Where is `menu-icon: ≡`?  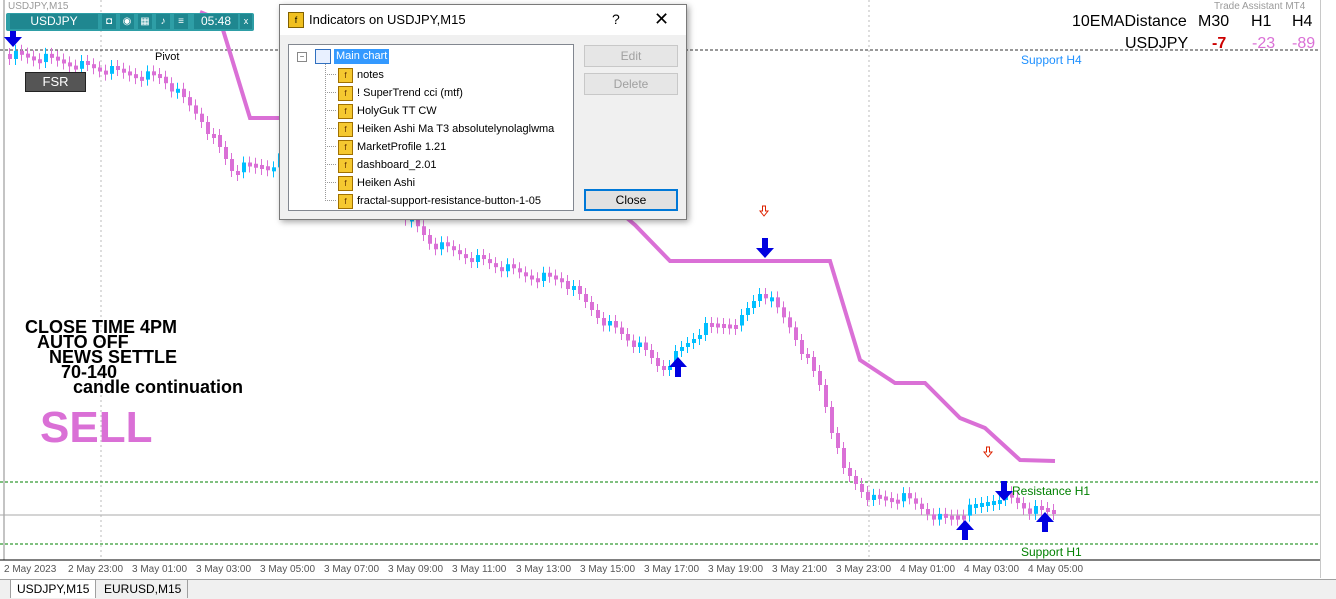
menu-icon: ≡ is located at coordinates (181, 21).